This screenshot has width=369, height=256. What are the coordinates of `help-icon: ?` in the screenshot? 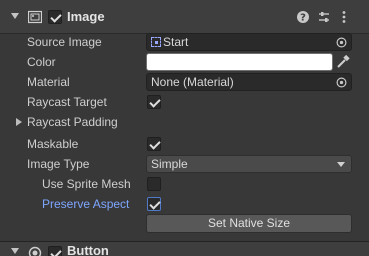 It's located at (303, 17).